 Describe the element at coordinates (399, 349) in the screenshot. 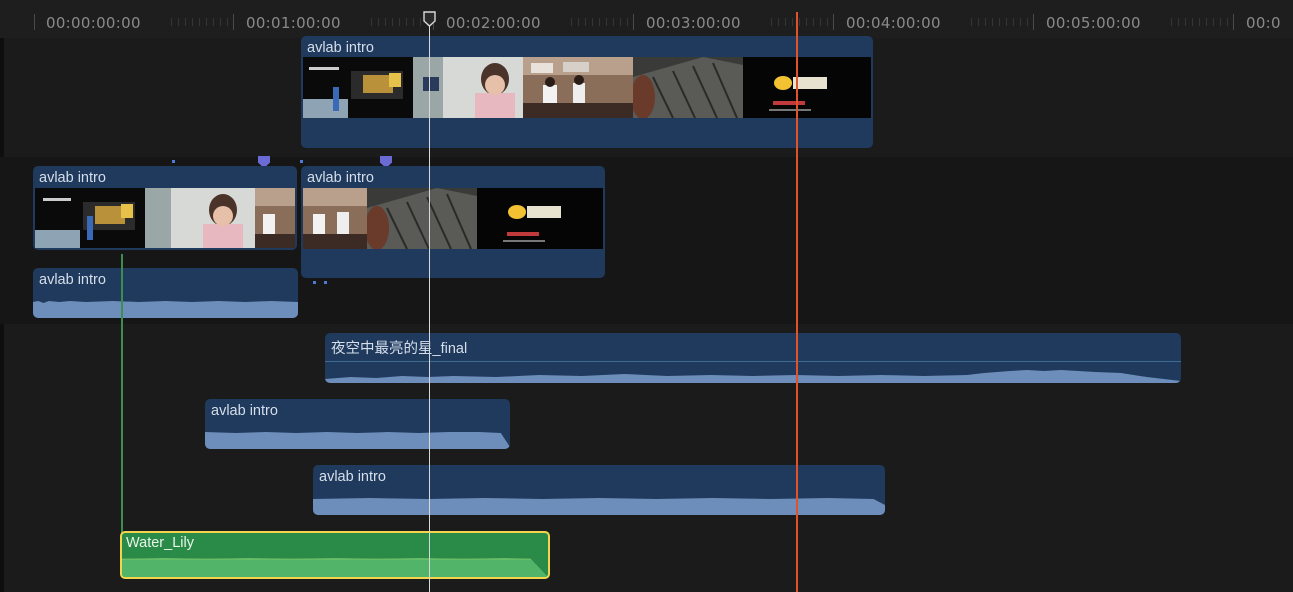

I see `clip-label: 夜空中最亮的星_final` at that location.